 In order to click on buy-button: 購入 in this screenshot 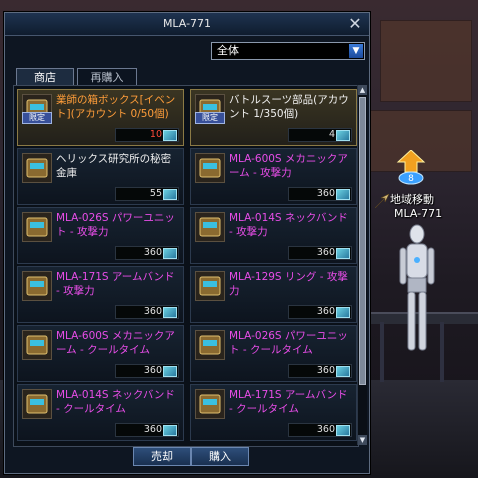, I will do `click(220, 456)`.